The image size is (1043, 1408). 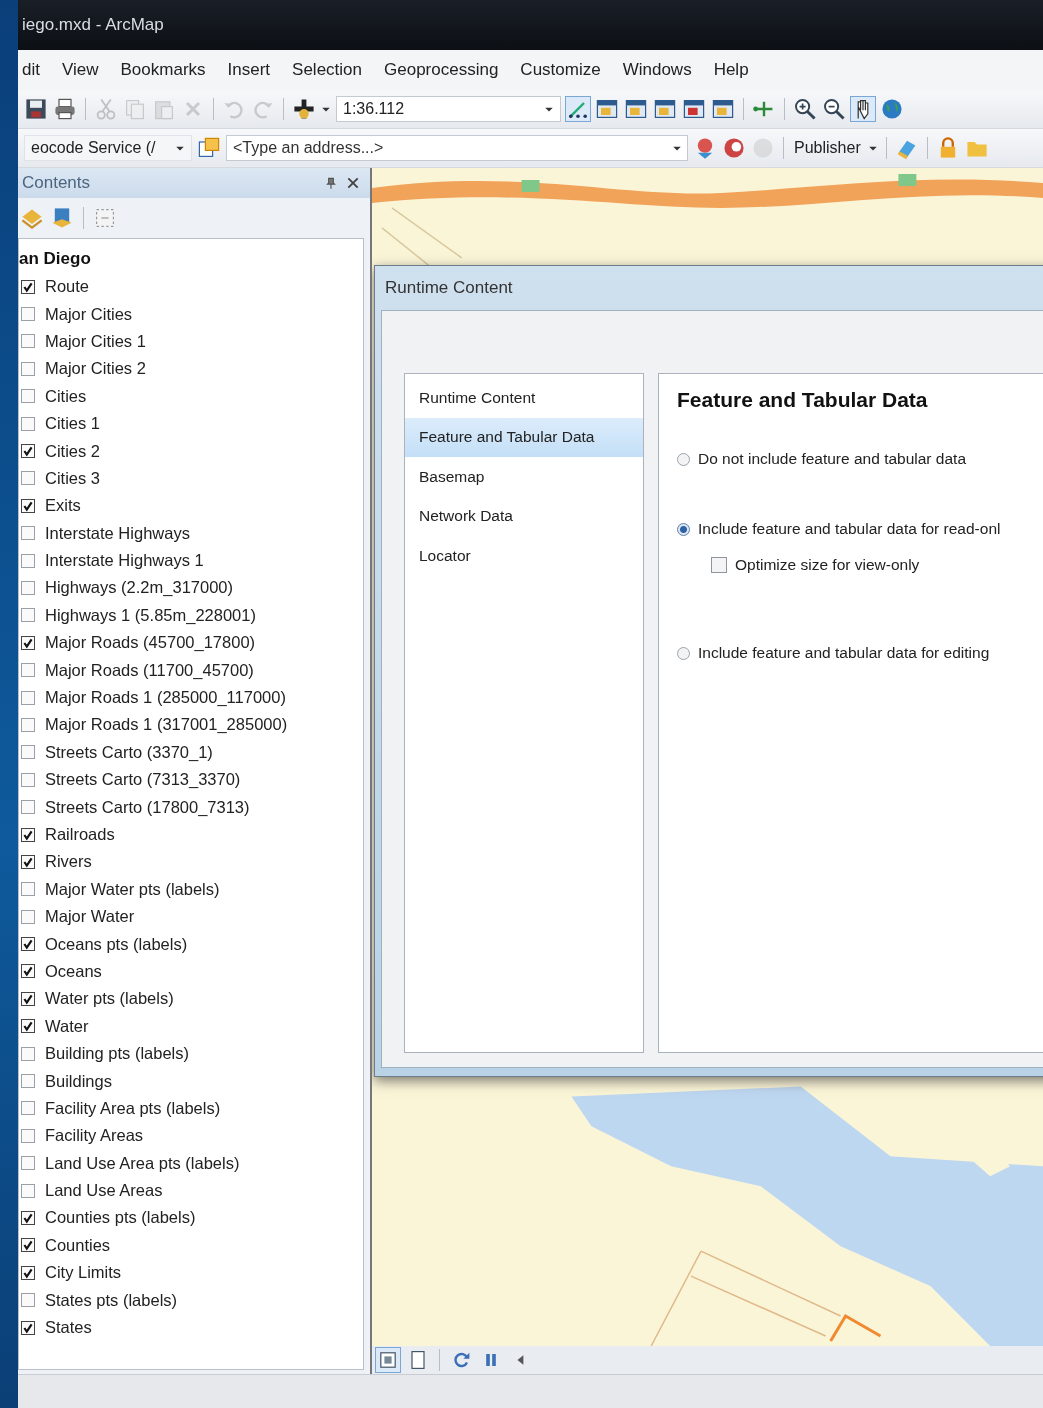 What do you see at coordinates (834, 109) in the screenshot?
I see `zoom-out-icon` at bounding box center [834, 109].